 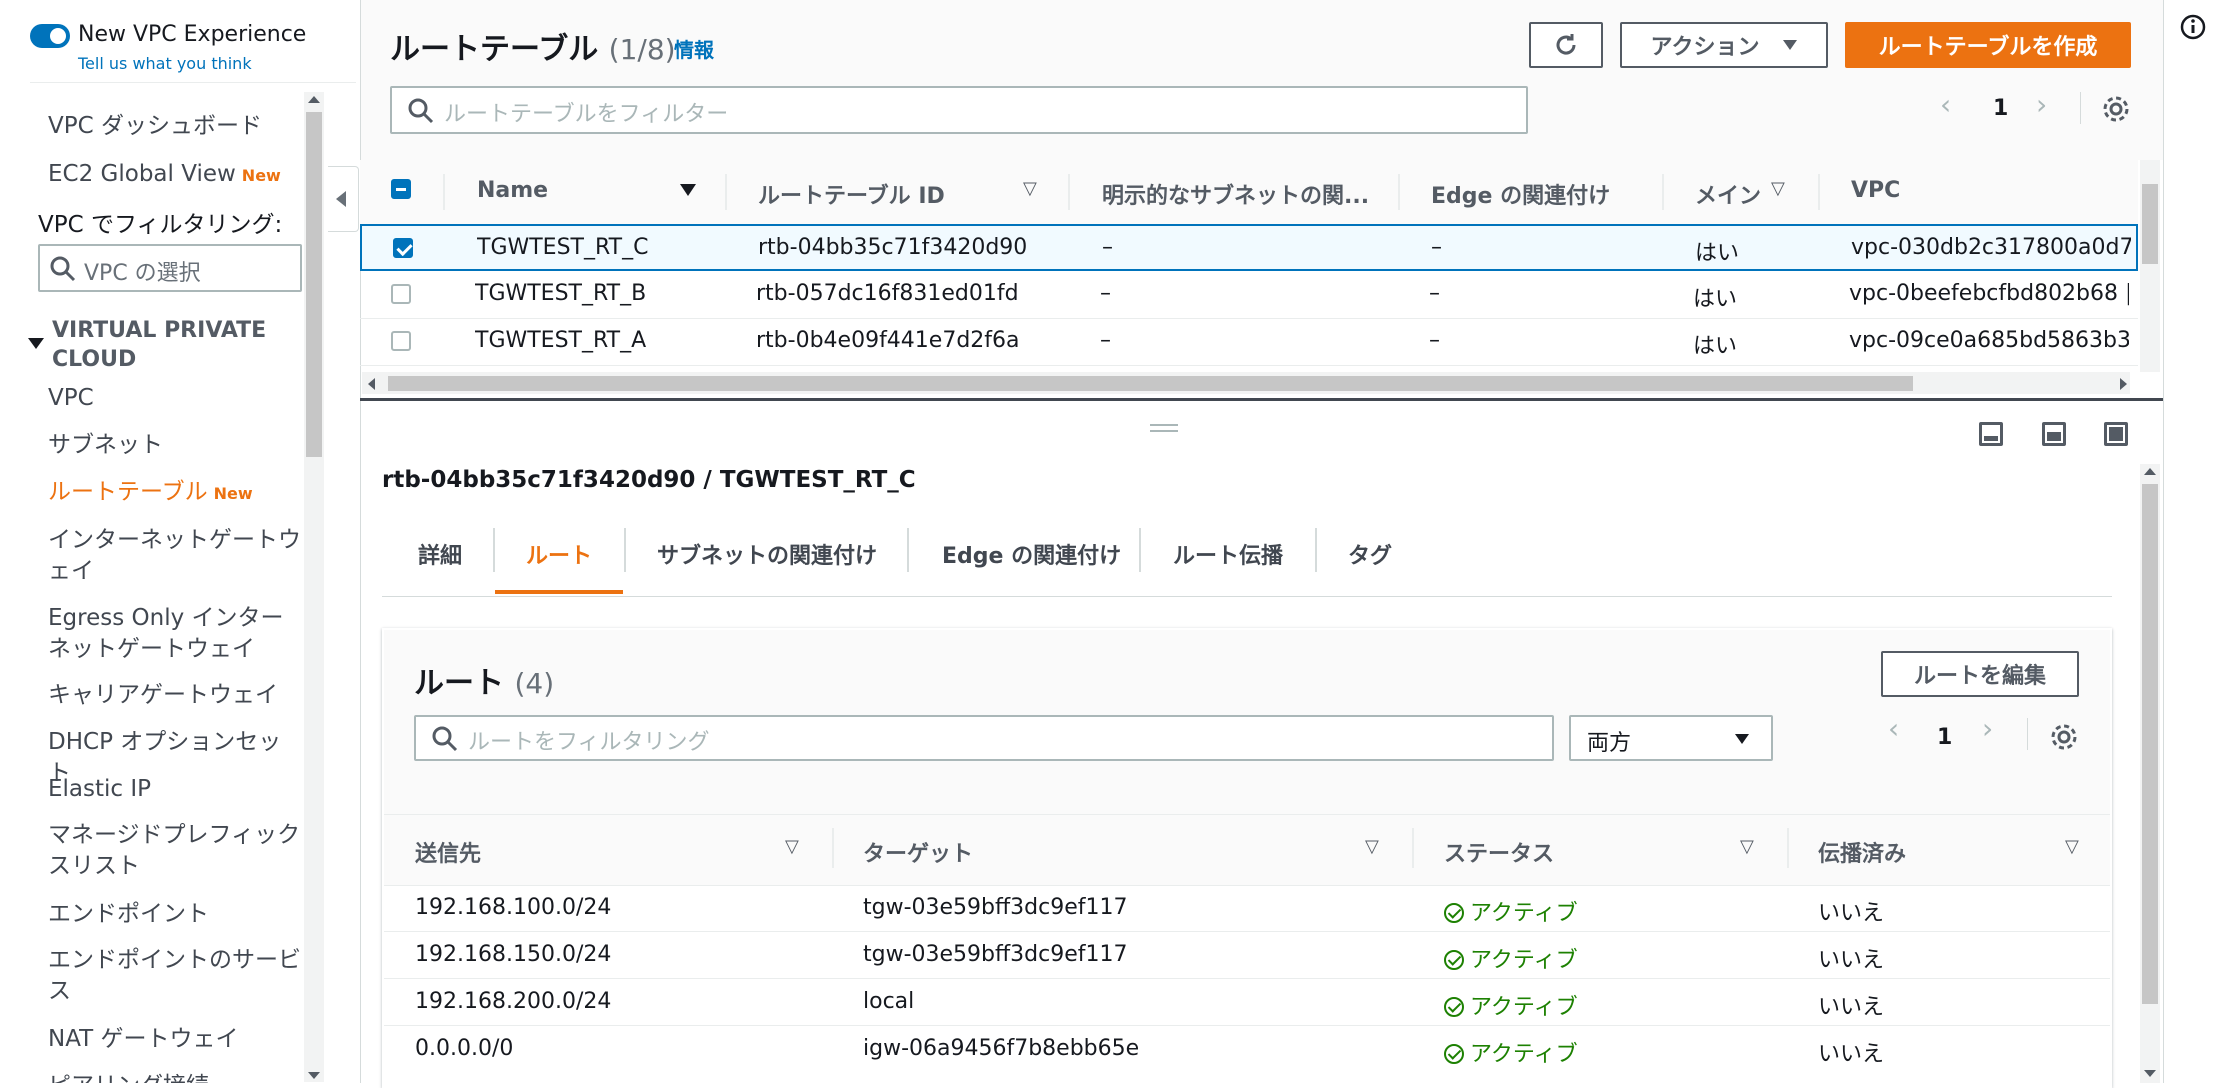 What do you see at coordinates (50, 36) in the screenshot?
I see `new-experience-toggle` at bounding box center [50, 36].